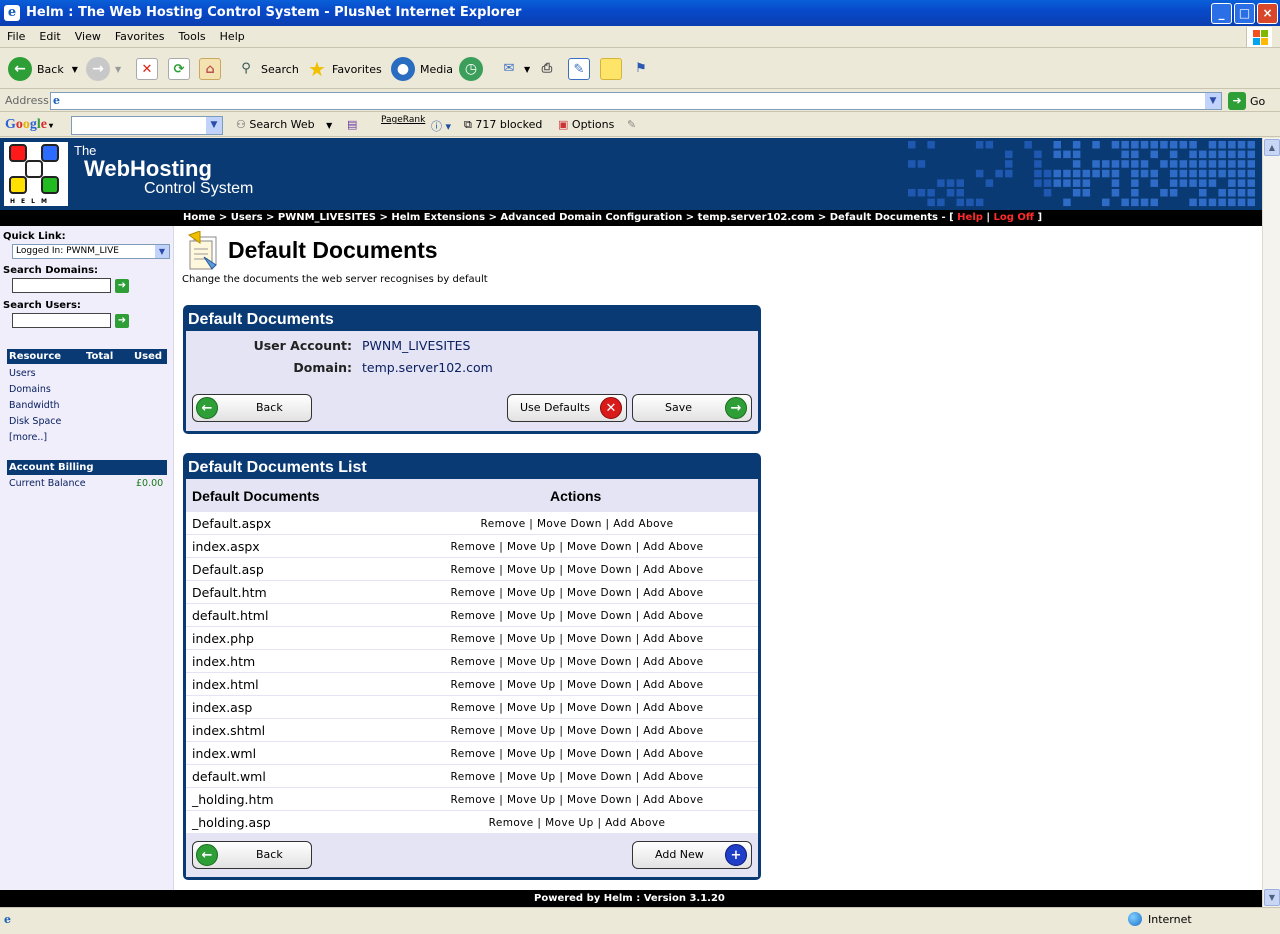 The height and width of the screenshot is (934, 1280). What do you see at coordinates (970, 217) in the screenshot?
I see `help-link: Help` at bounding box center [970, 217].